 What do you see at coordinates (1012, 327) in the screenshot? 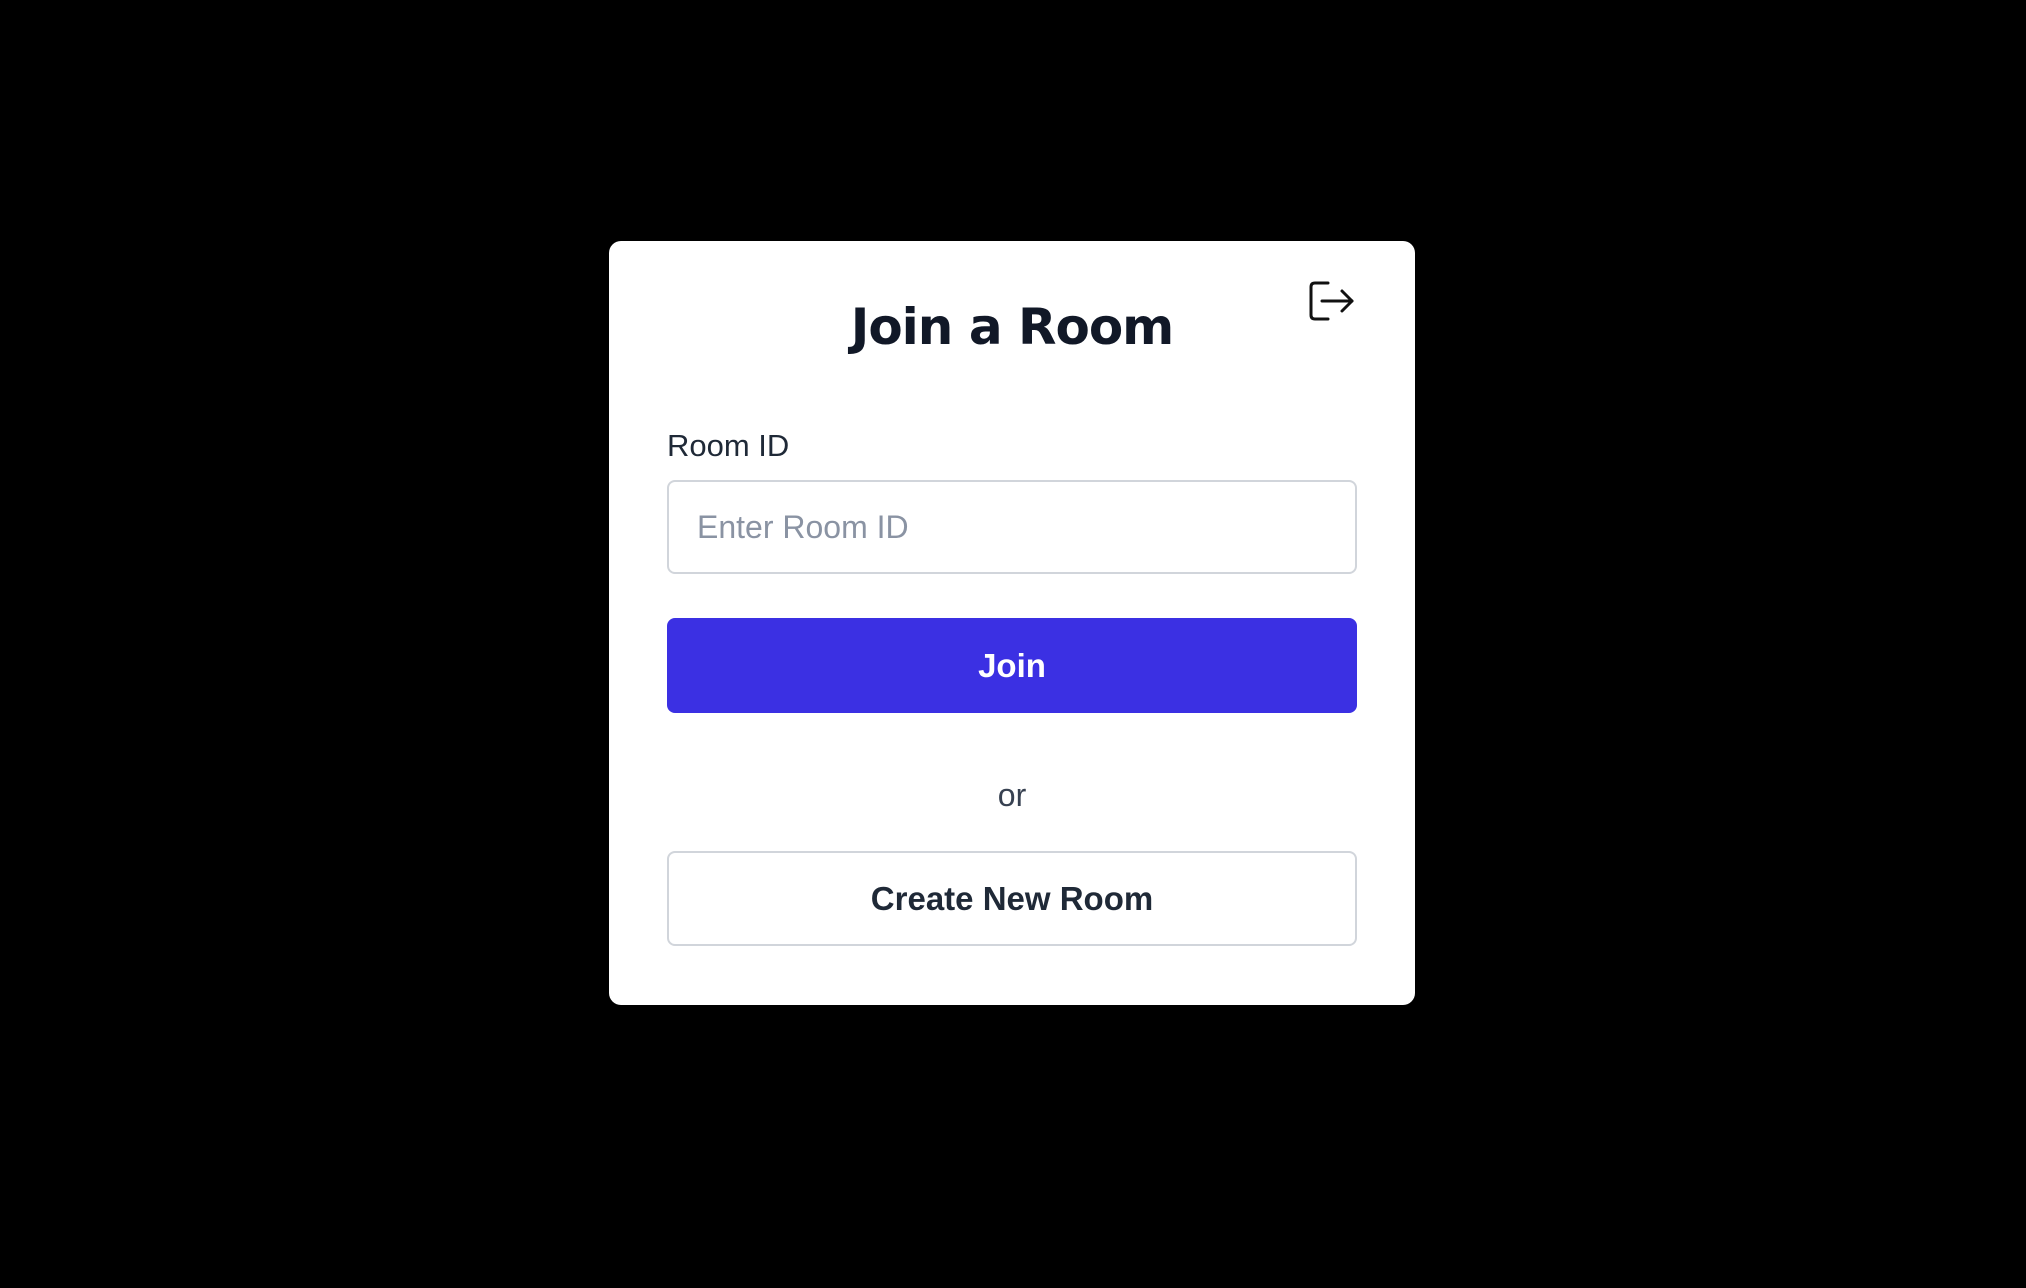
I see `page-title: Join a Room` at bounding box center [1012, 327].